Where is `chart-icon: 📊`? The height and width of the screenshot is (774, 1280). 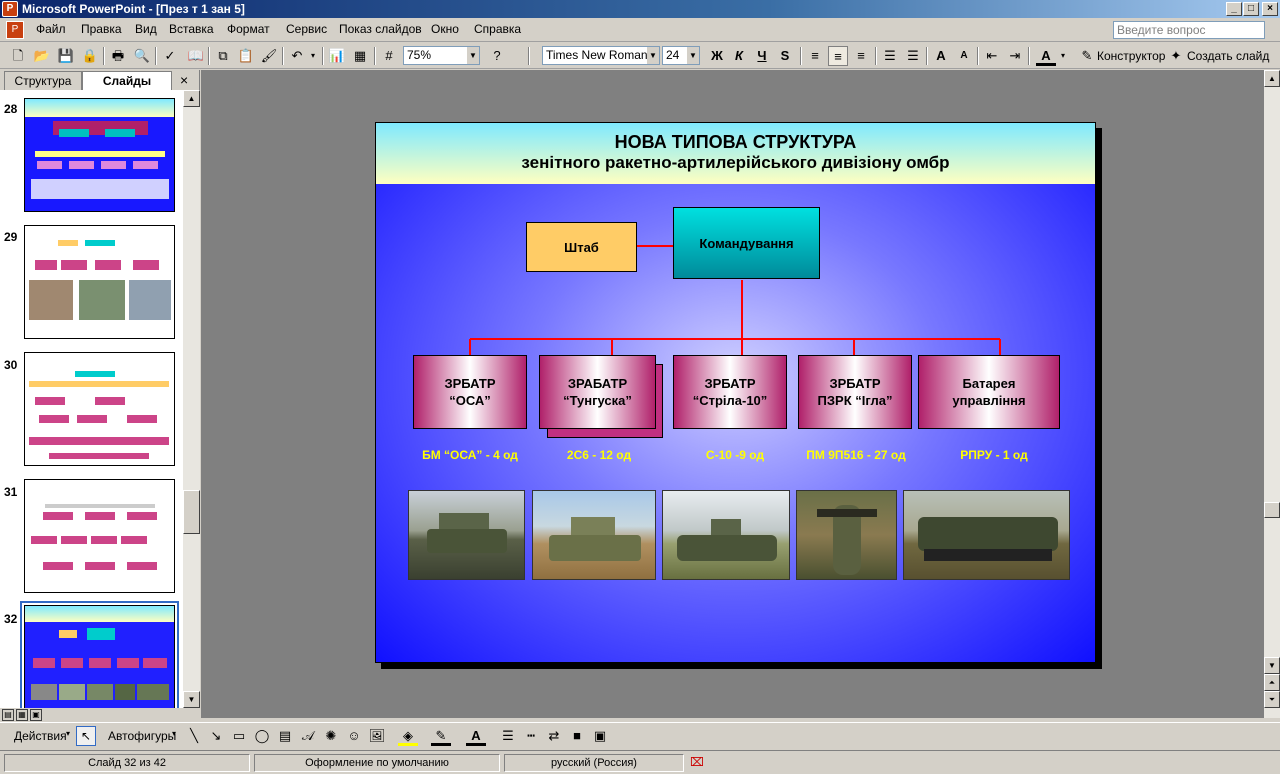
chart-icon: 📊 is located at coordinates (337, 56).